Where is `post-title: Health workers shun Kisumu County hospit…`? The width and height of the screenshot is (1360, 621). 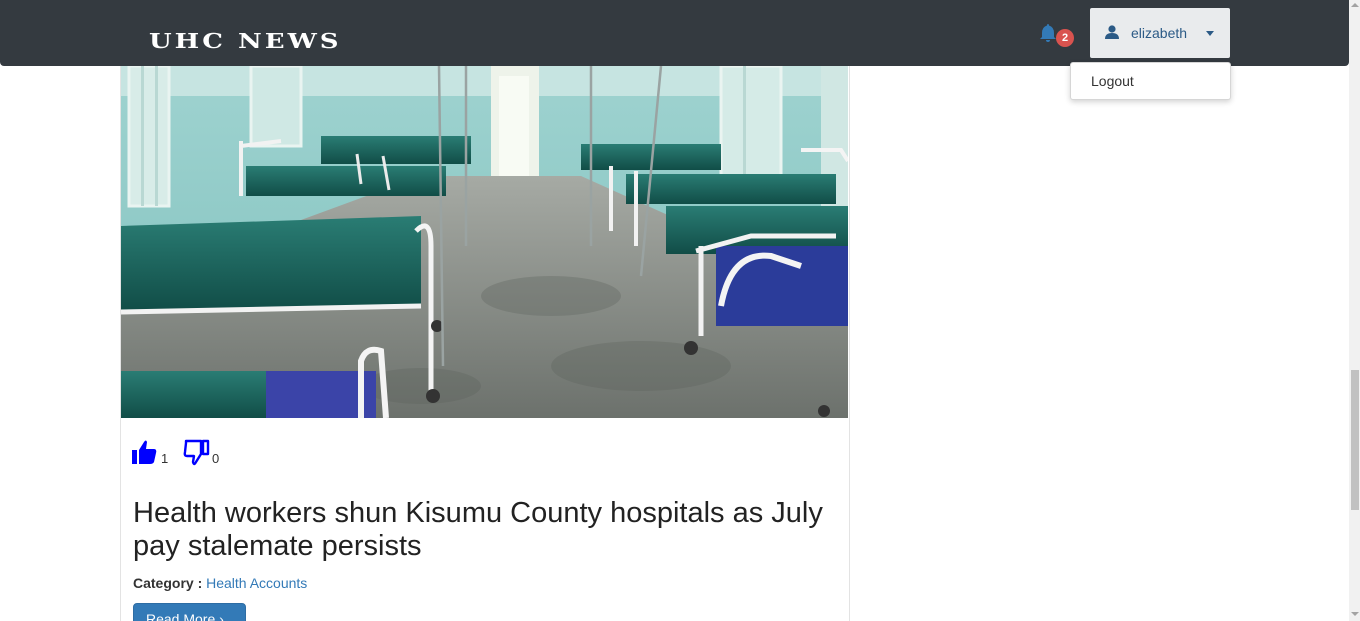 post-title: Health workers shun Kisumu County hospit… is located at coordinates (478, 530).